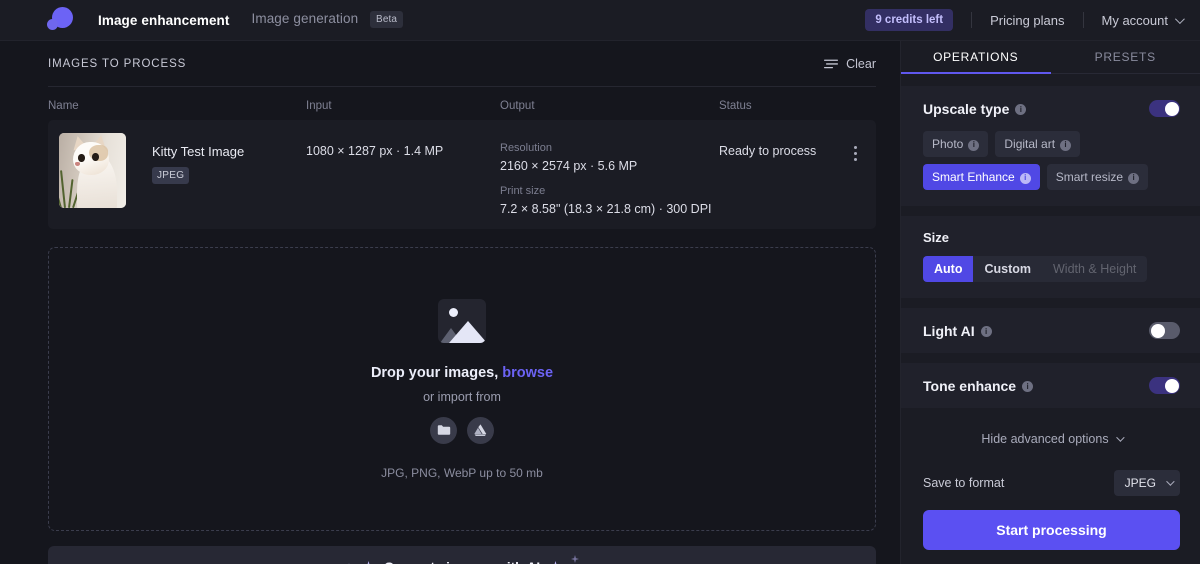 The image size is (1200, 564). I want to click on save-to-format-row: Save to format JPEG, so click(1051, 474).